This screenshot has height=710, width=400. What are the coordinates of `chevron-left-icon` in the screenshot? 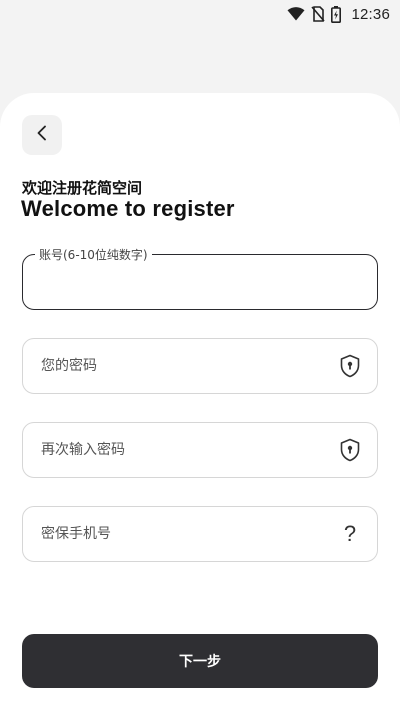 It's located at (42, 135).